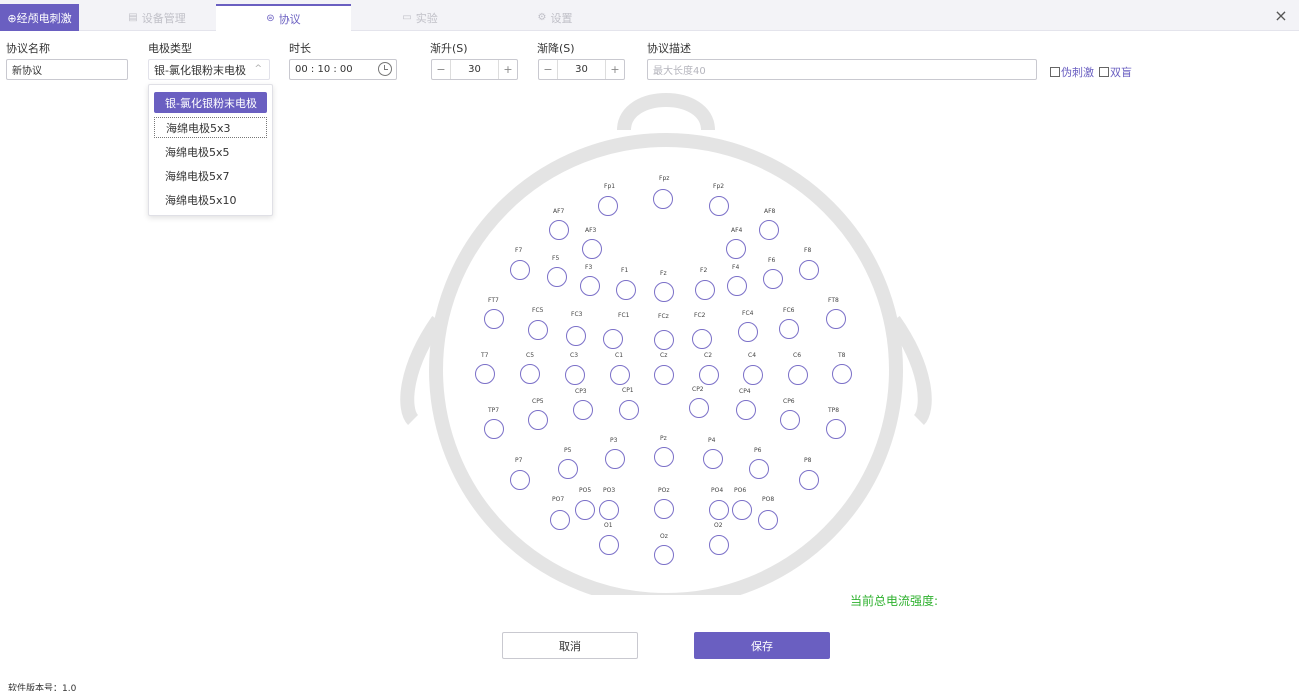 This screenshot has width=1299, height=691. I want to click on cancel-button: 取消, so click(570, 645).